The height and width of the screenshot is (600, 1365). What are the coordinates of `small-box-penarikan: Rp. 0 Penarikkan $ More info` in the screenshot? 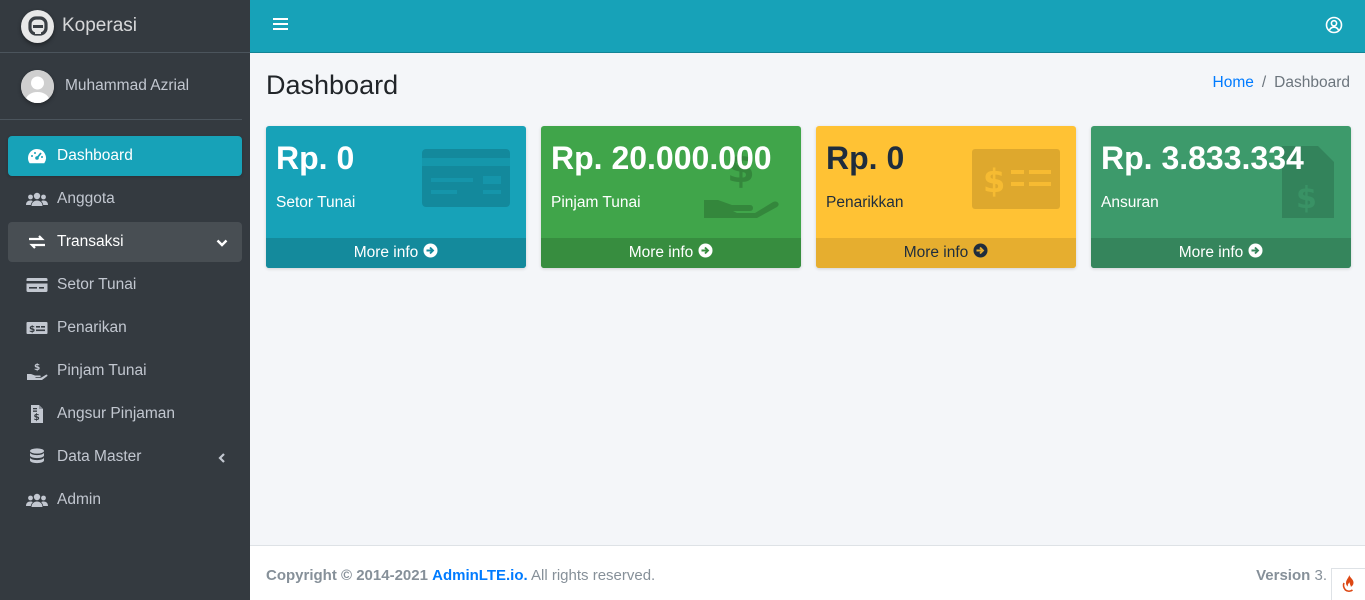 It's located at (946, 197).